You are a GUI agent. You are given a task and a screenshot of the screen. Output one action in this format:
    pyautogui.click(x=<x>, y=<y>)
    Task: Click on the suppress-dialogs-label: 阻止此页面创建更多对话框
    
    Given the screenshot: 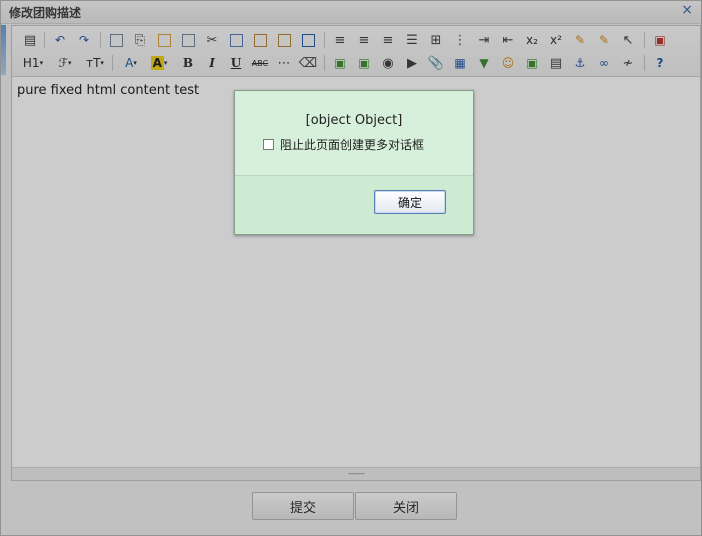 What is the action you would take?
    pyautogui.click(x=352, y=145)
    